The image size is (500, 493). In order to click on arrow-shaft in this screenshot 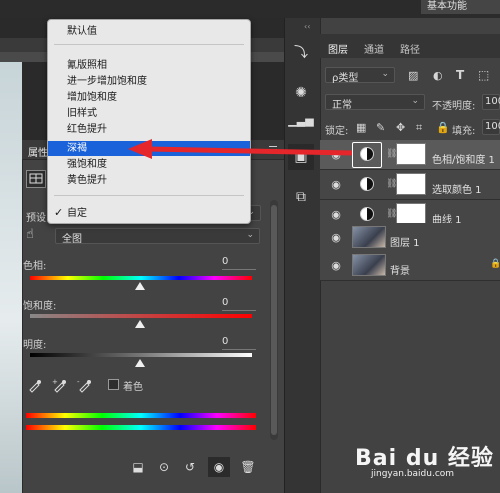, I will do `click(250, 151)`.